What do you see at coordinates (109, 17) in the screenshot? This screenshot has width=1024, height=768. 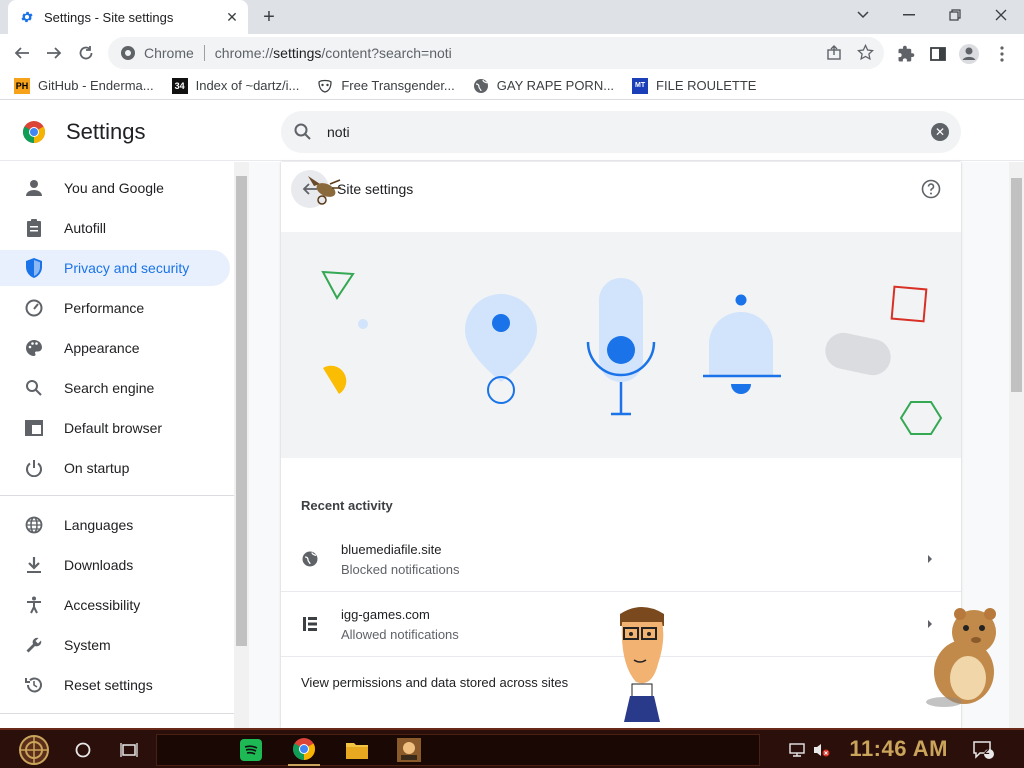 I see `tab-title: Settings - Site settings` at bounding box center [109, 17].